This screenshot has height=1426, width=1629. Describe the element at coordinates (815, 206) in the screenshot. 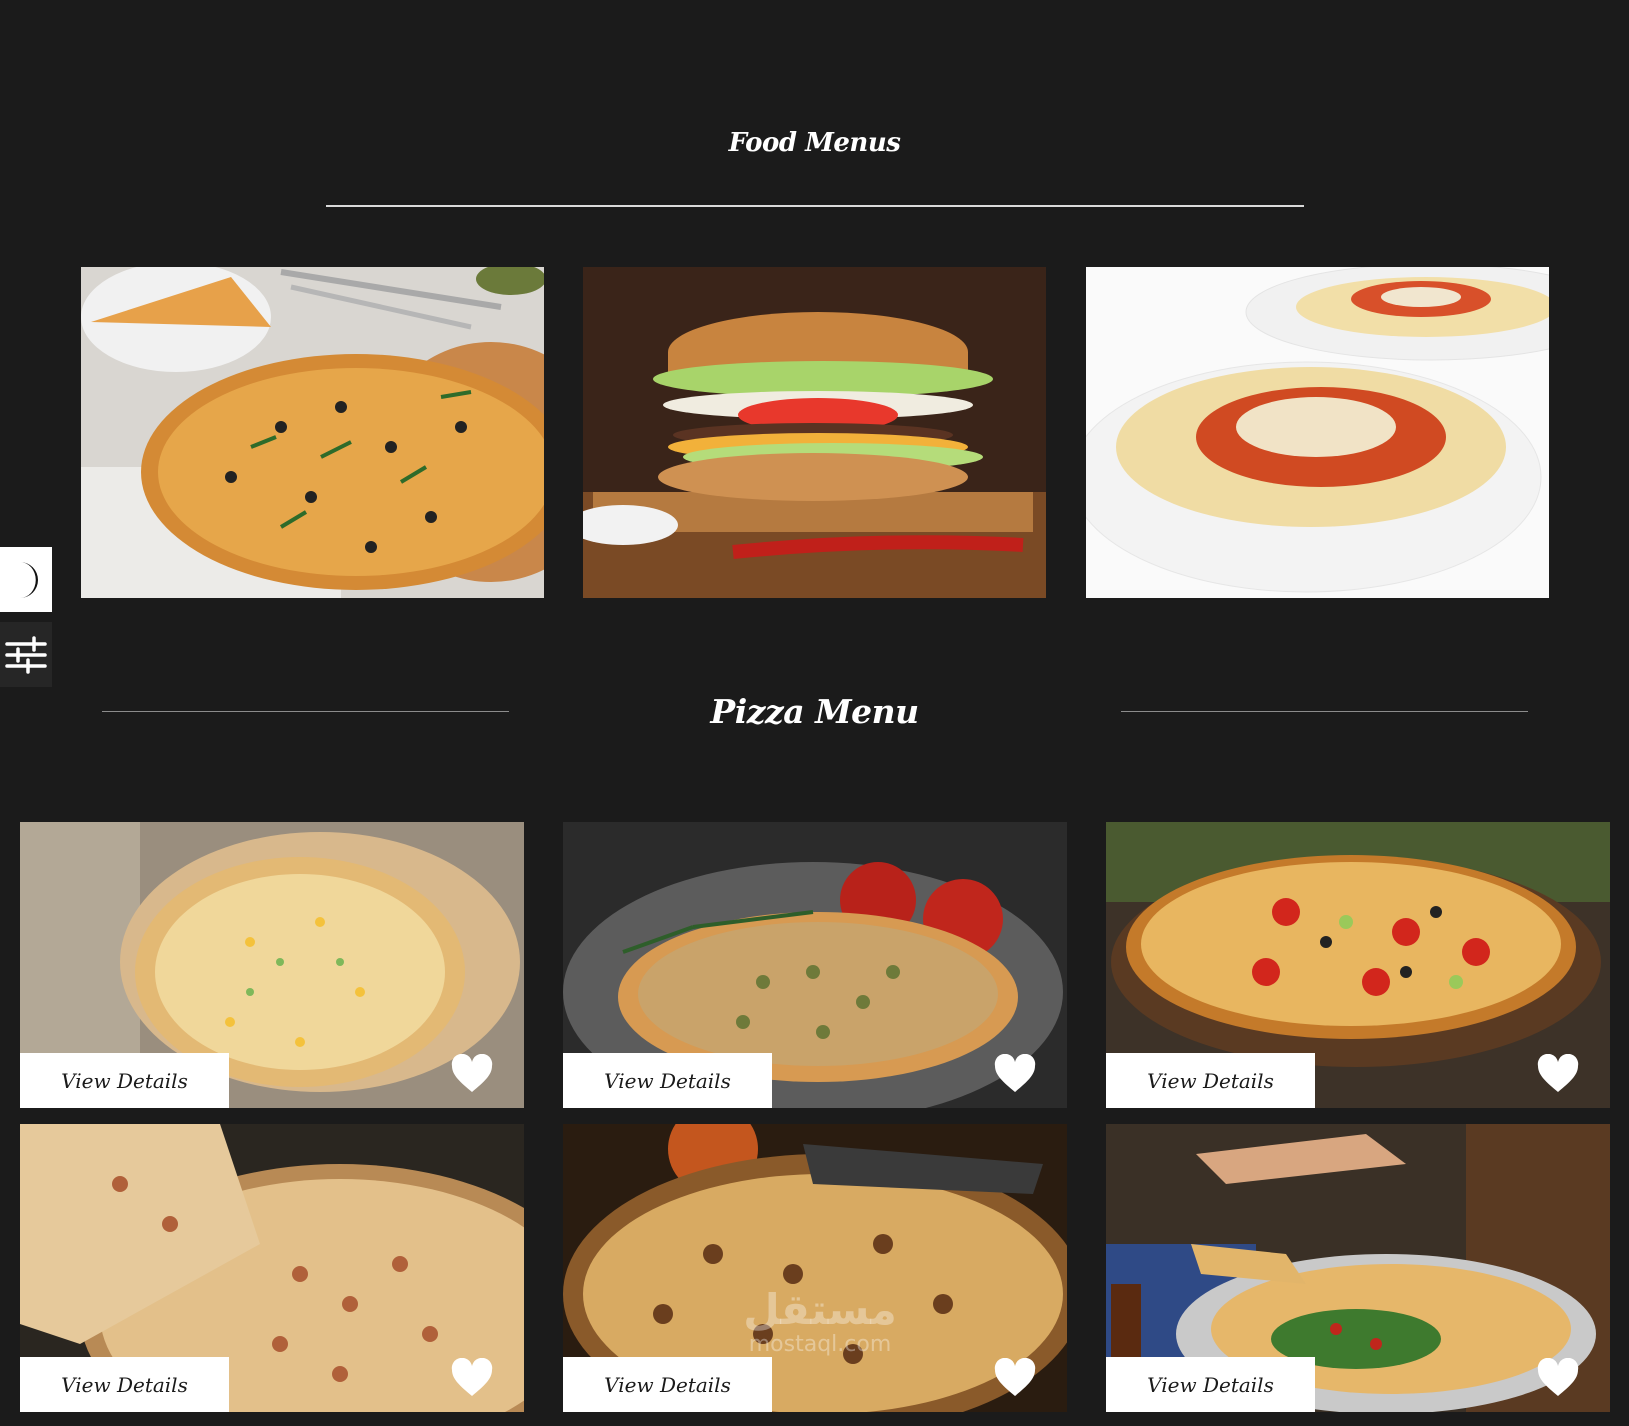

I see `food-menus-divider` at that location.